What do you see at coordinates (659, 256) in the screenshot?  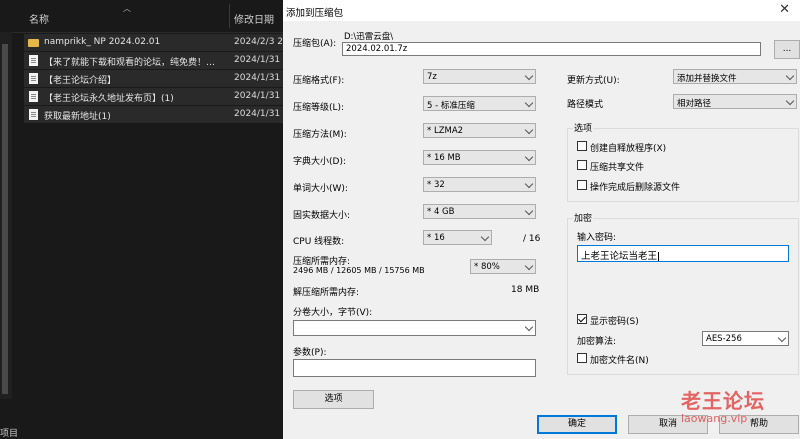 I see `text-caret` at bounding box center [659, 256].